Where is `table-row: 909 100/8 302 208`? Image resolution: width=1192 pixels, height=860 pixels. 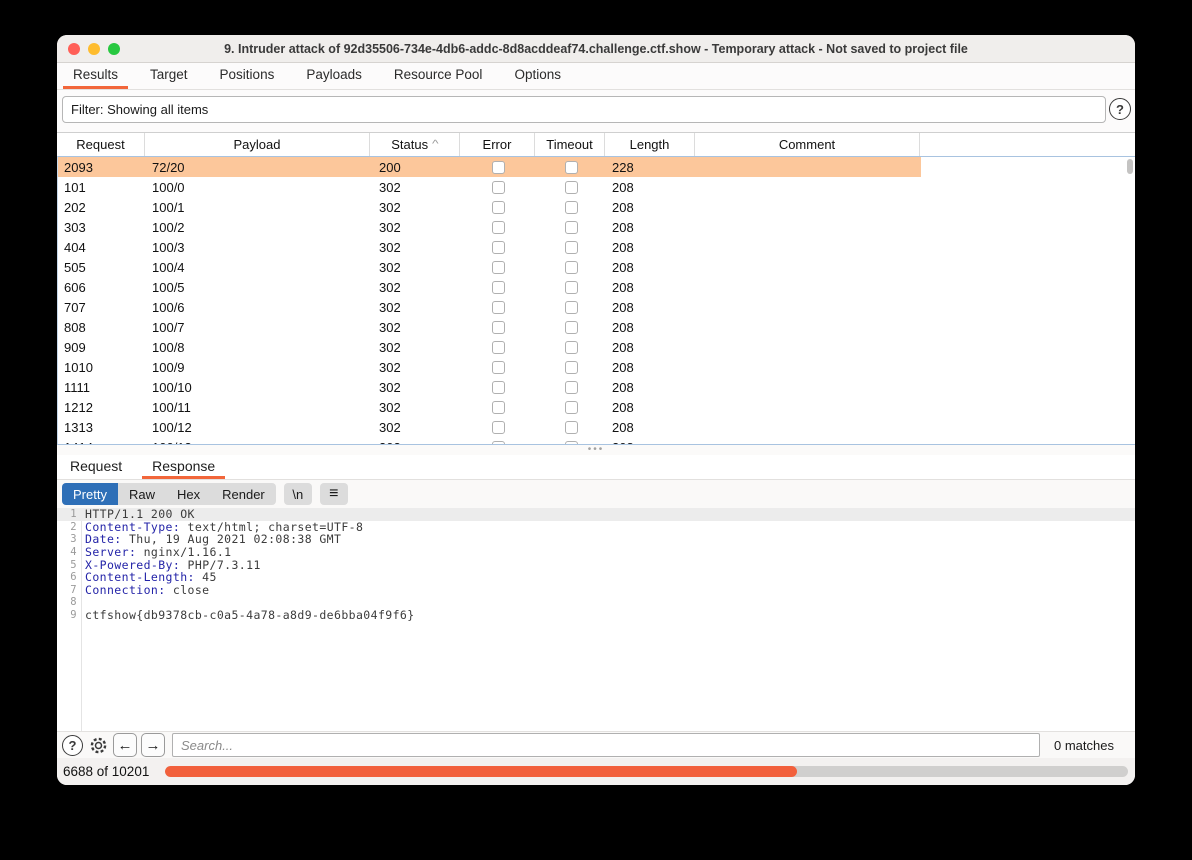 table-row: 909 100/8 302 208 is located at coordinates (489, 347).